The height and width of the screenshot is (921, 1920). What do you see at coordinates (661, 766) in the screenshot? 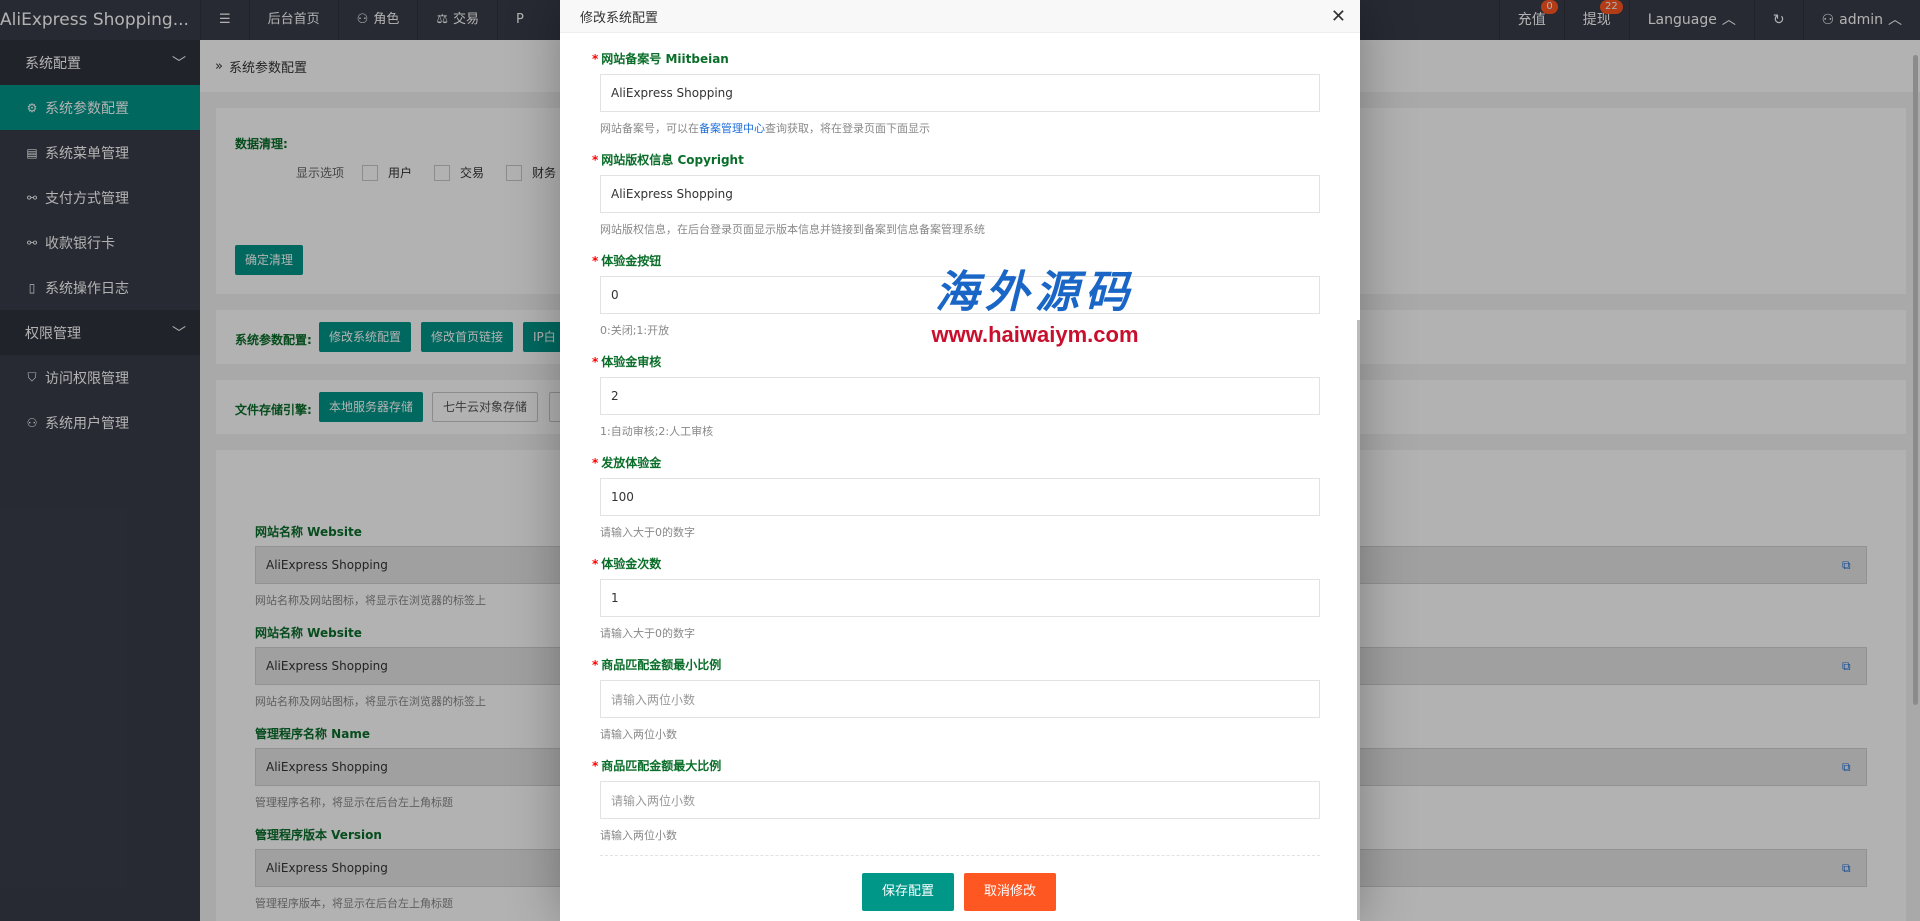
I see `field-label-text: 商品匹配金额最大比例` at bounding box center [661, 766].